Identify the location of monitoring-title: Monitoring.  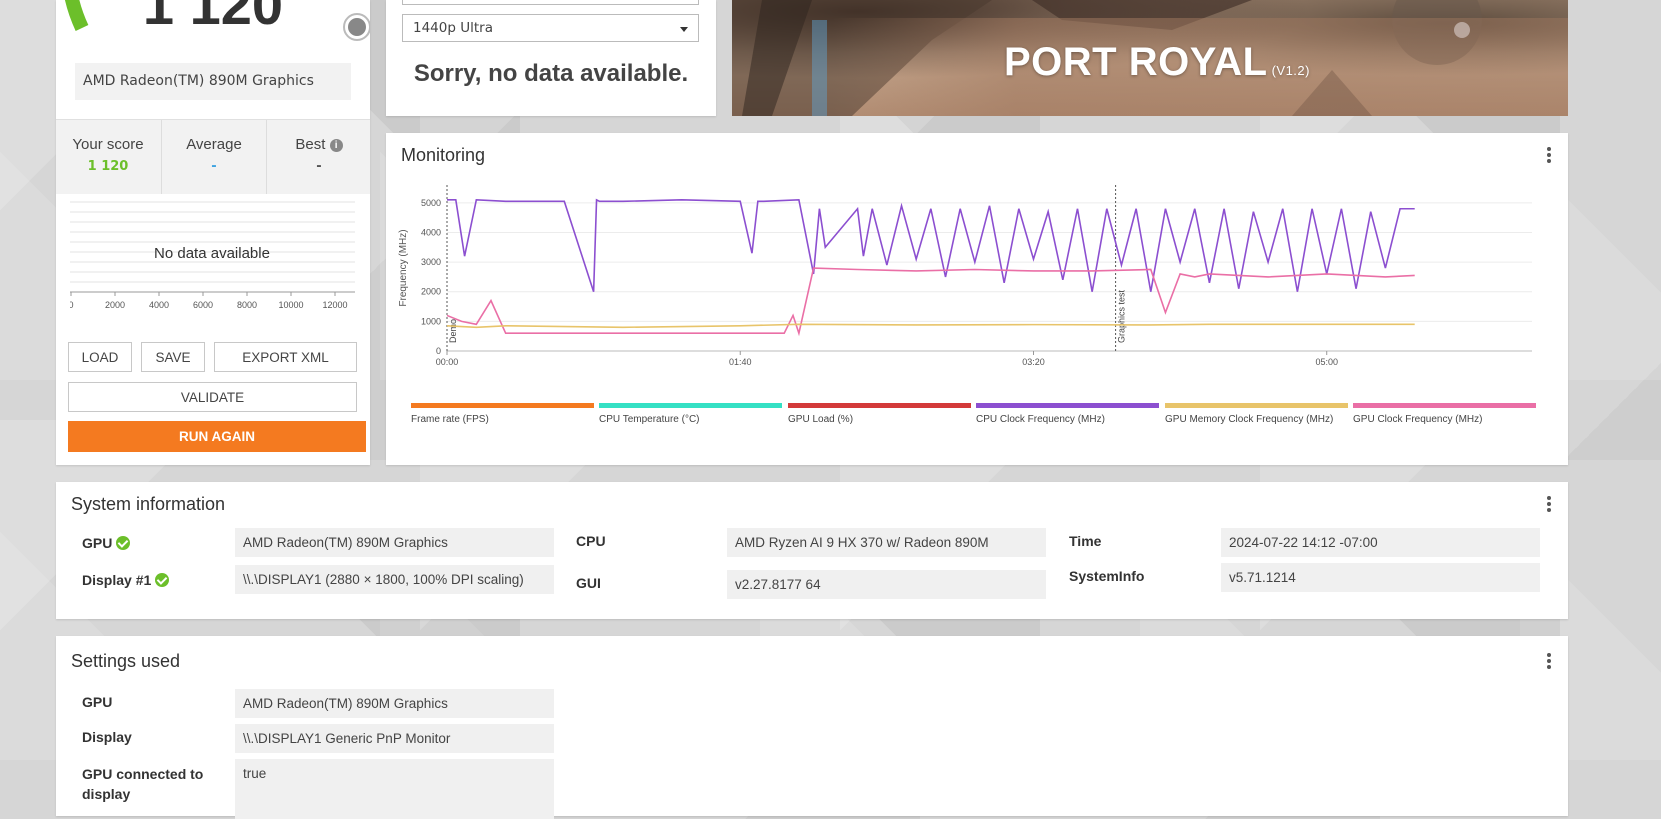
(443, 155).